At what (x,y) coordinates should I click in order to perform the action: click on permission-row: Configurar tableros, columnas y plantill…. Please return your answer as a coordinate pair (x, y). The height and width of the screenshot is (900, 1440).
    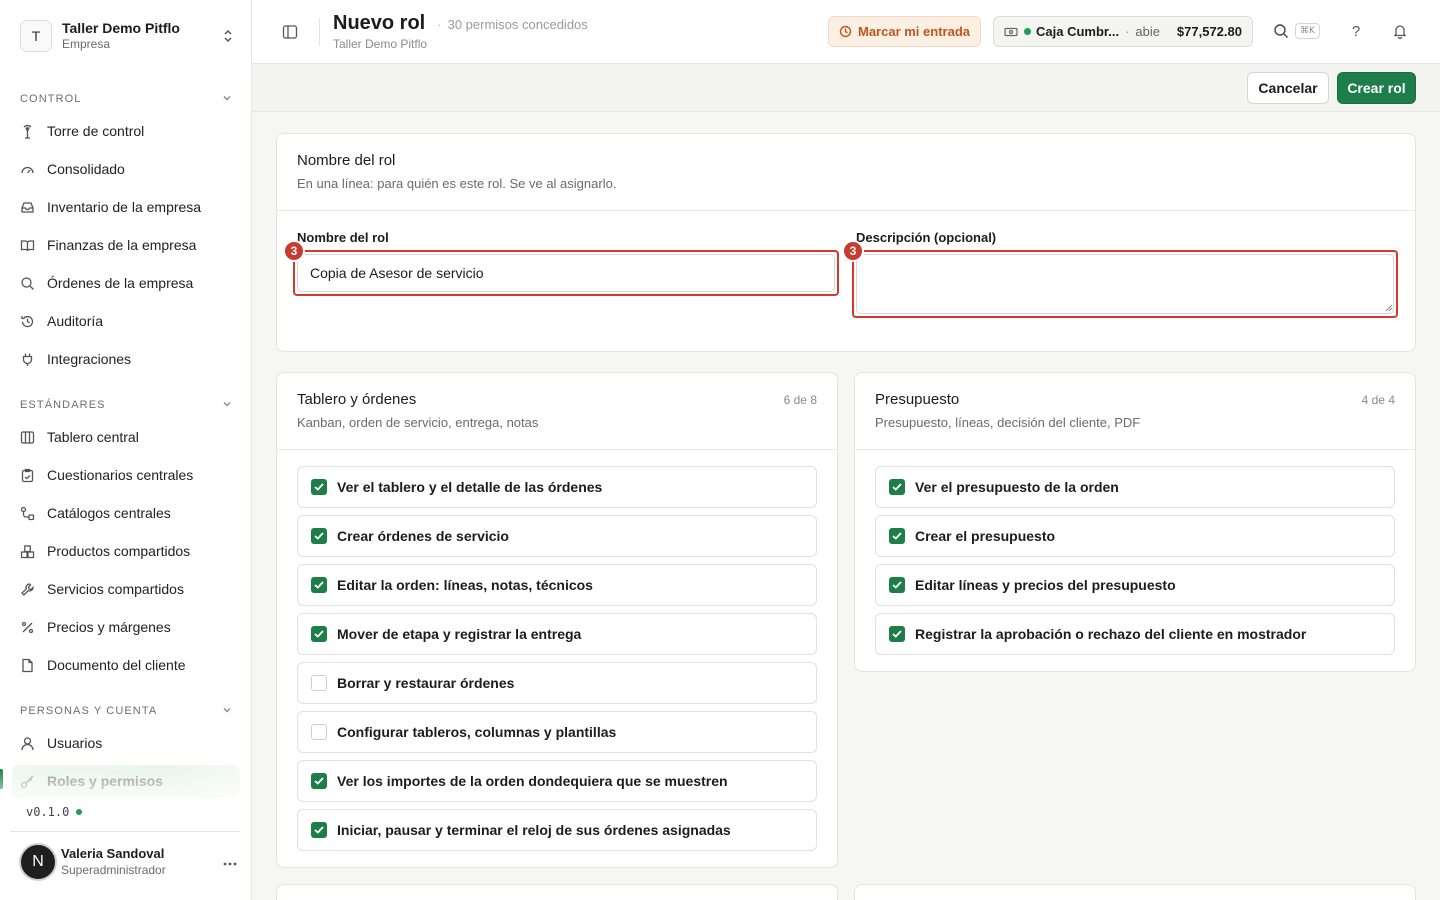
    Looking at the image, I should click on (557, 732).